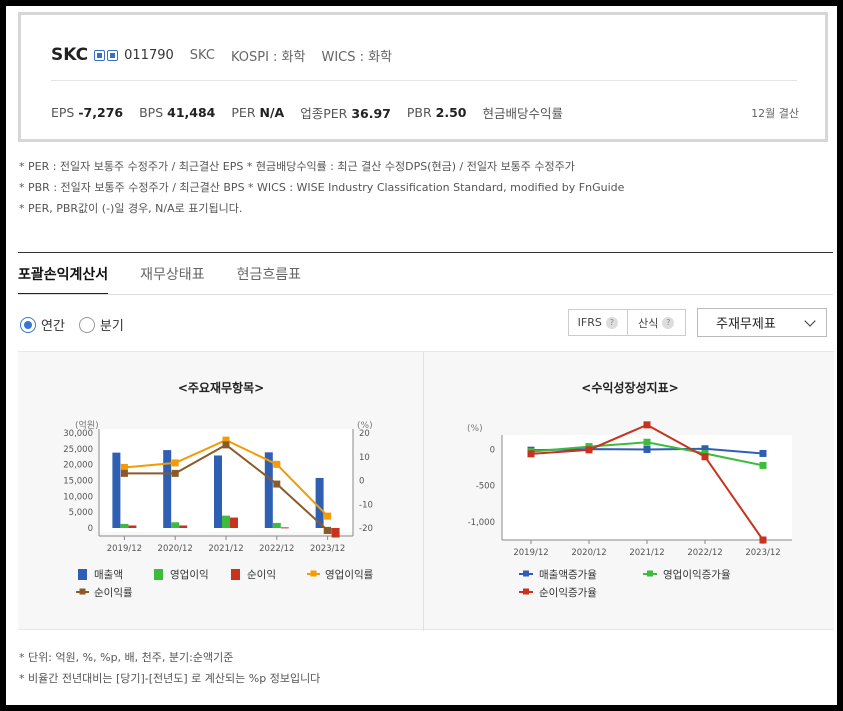 This screenshot has width=843, height=711. What do you see at coordinates (126, 657) in the screenshot?
I see `footnote-line: * 단위: 억원, %, %p, 배, 천주, 분기:순액기준` at bounding box center [126, 657].